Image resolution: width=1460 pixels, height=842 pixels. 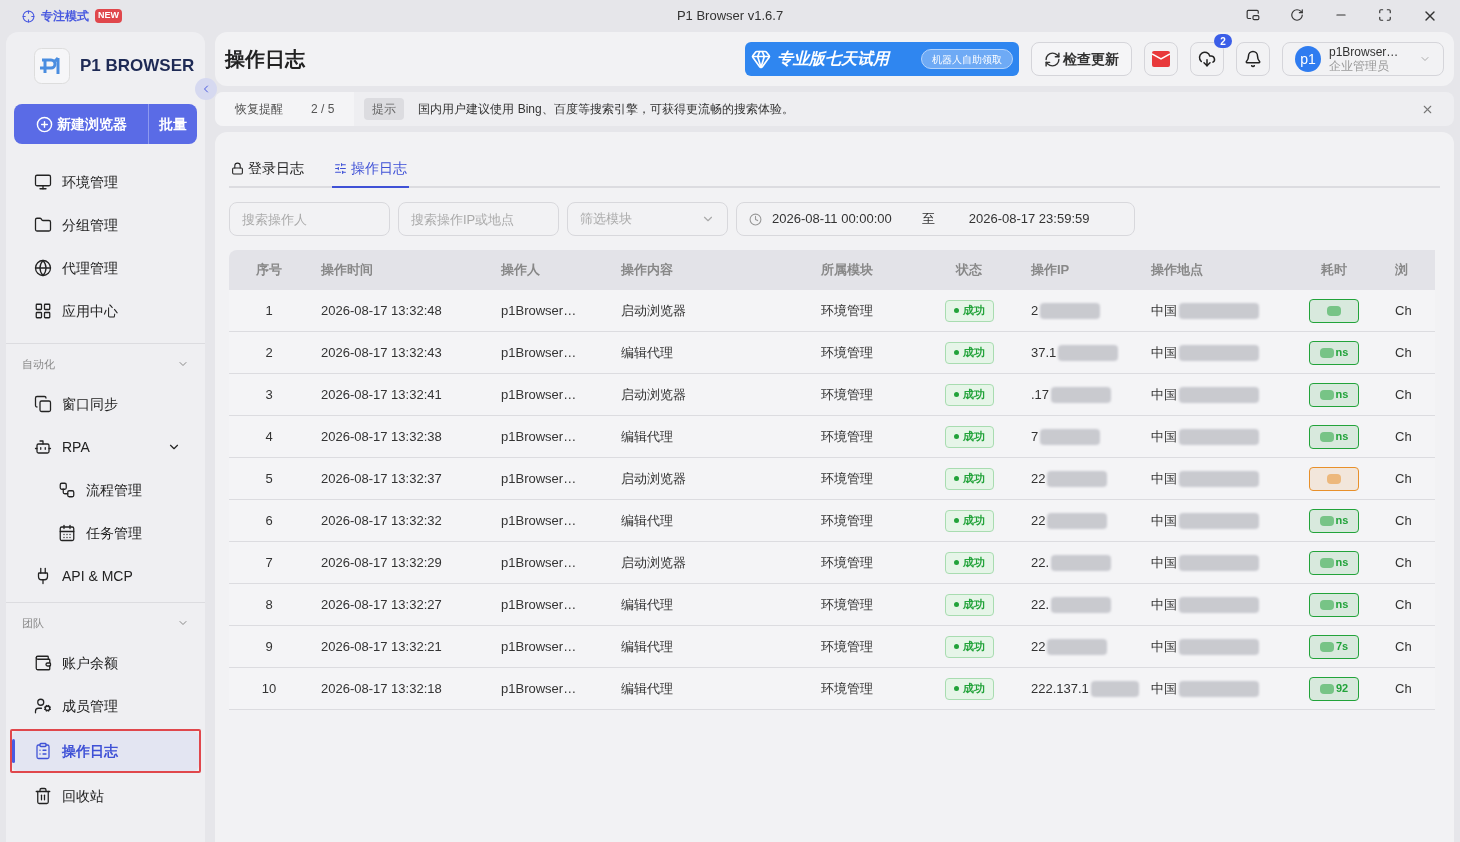 I want to click on user-icon, so click(x=43, y=706).